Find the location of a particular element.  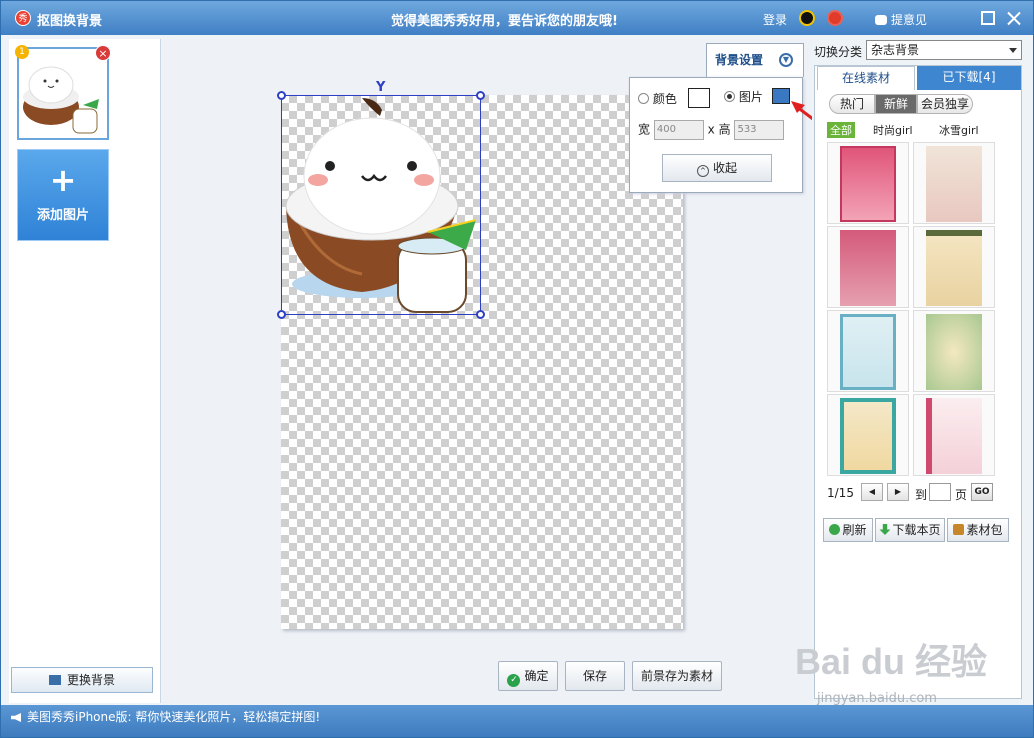

package-icon is located at coordinates (959, 529).